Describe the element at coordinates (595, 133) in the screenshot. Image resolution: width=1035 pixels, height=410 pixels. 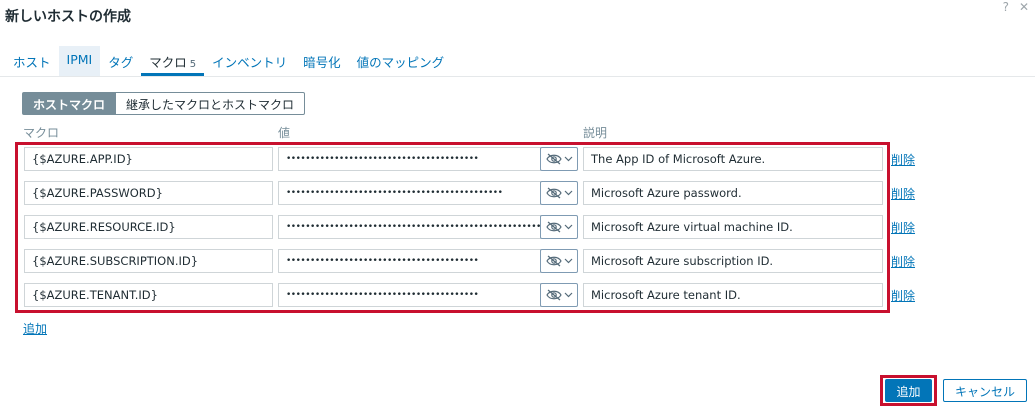
I see `column-header-description: 説明` at that location.